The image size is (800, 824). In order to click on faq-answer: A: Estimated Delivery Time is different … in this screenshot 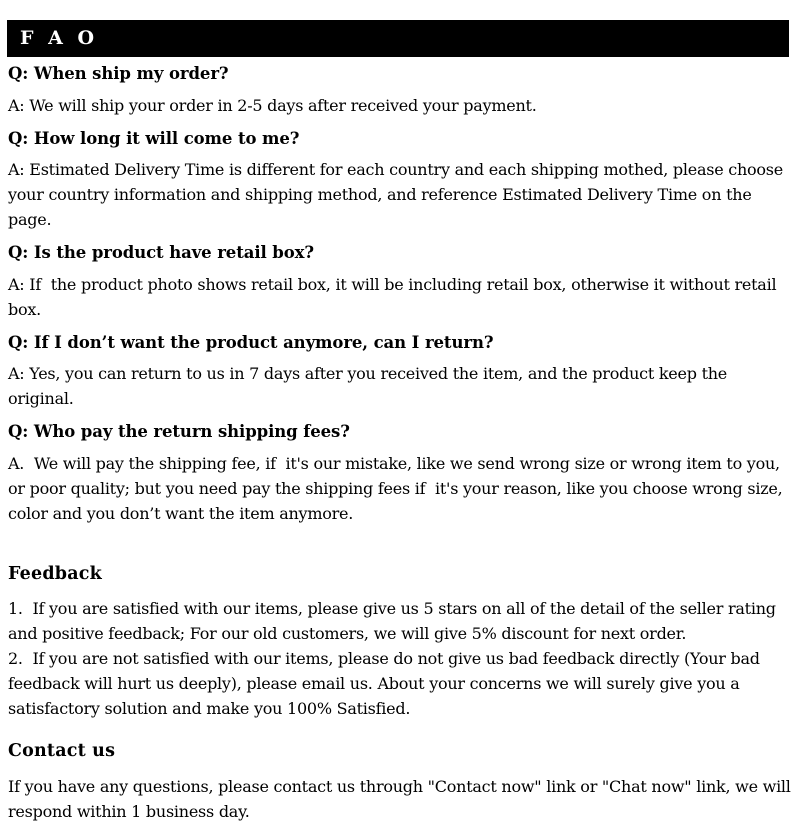, I will do `click(398, 194)`.